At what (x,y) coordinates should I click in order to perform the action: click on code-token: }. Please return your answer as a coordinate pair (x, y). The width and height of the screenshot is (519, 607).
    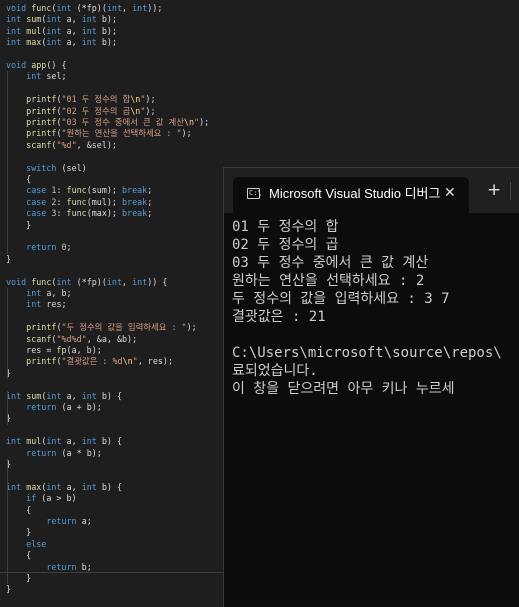
    Looking at the image, I should click on (19, 224).